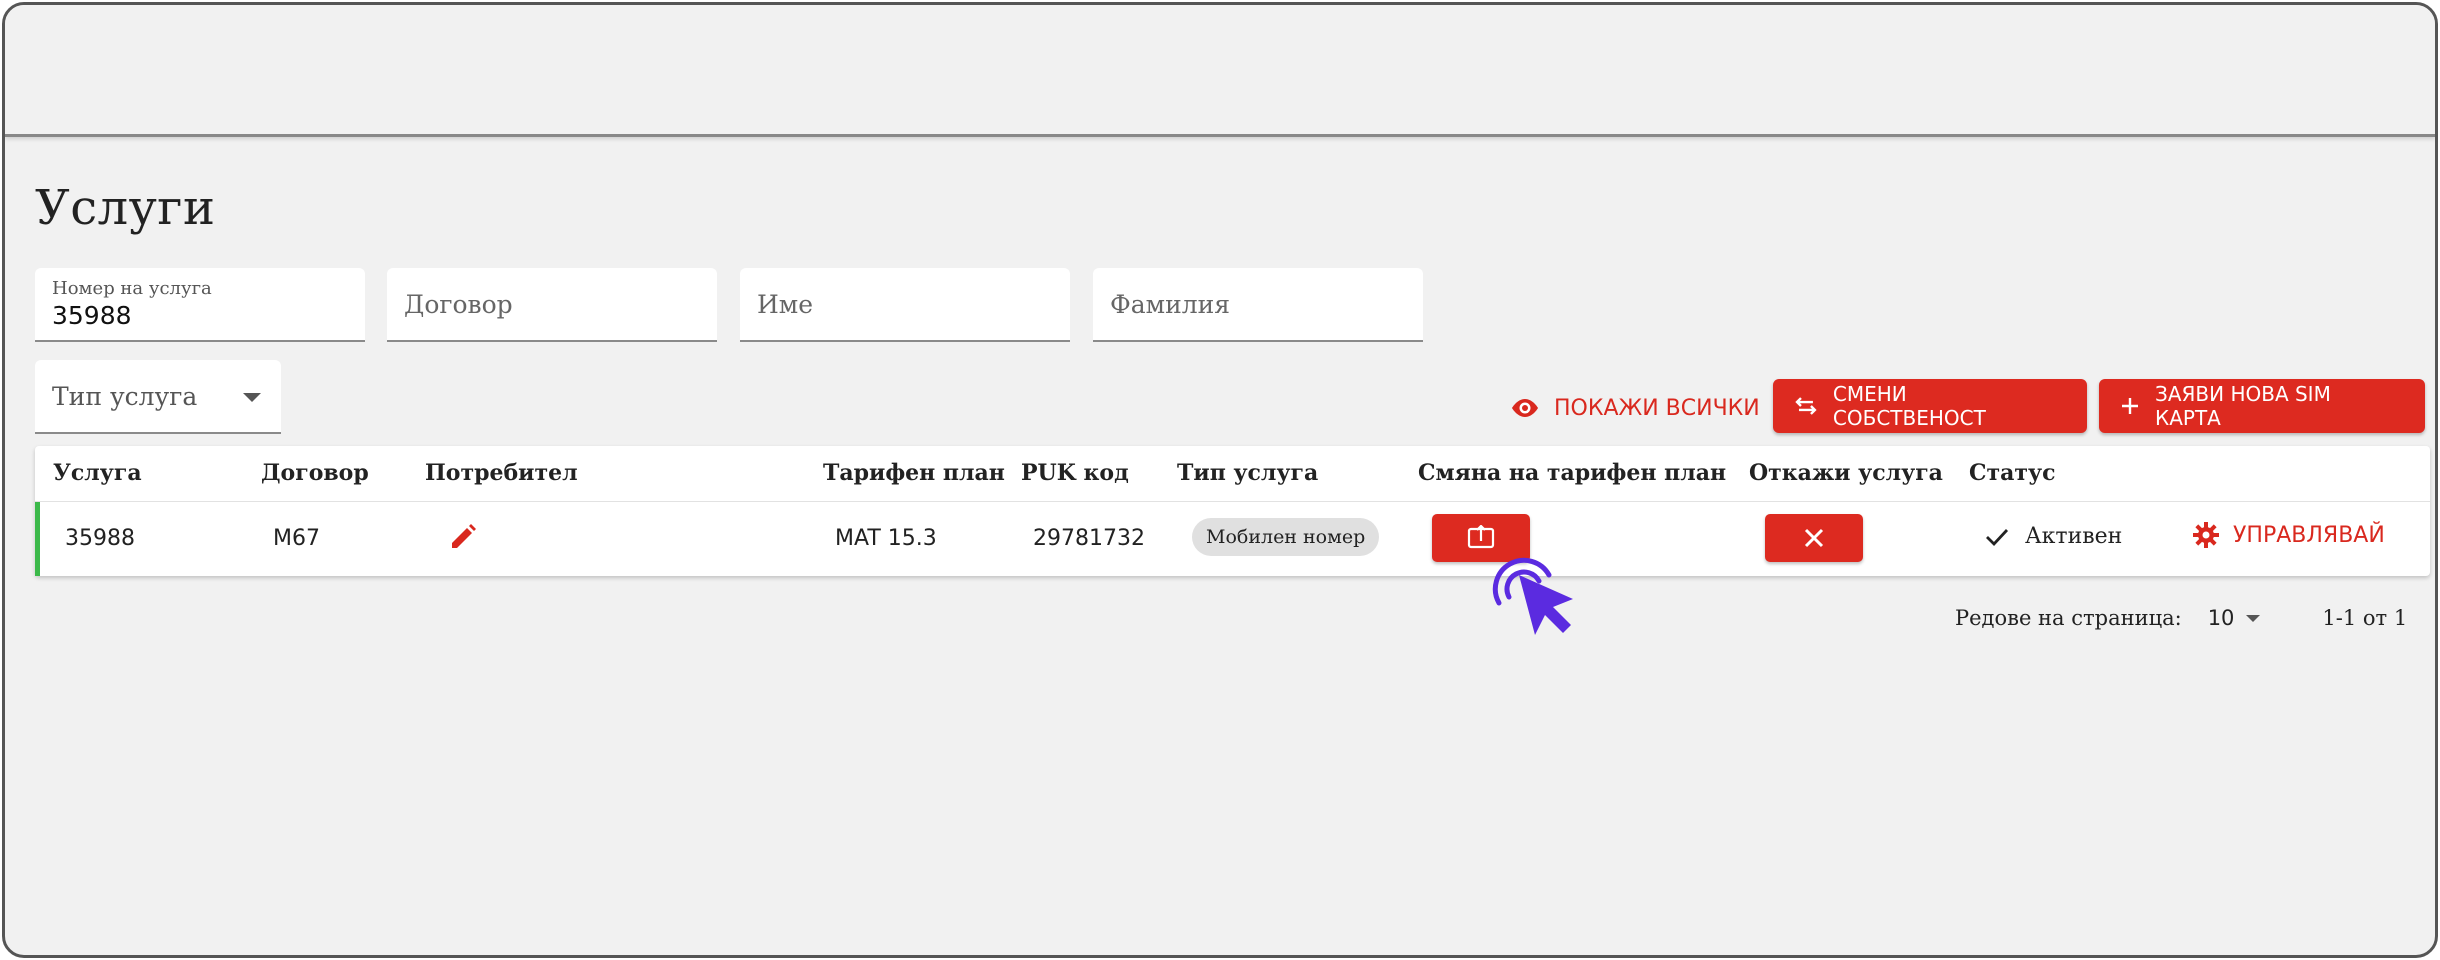 This screenshot has height=960, width=2440. I want to click on top-bar, so click(1220, 71).